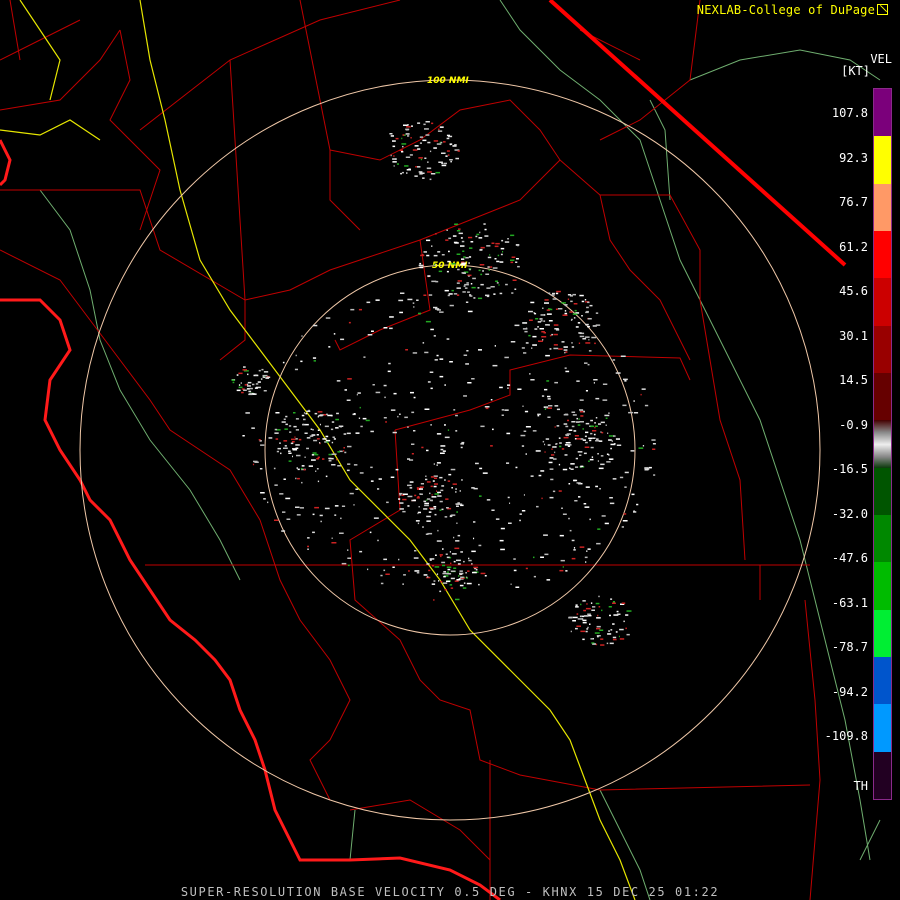 The image size is (900, 900). What do you see at coordinates (849, 558) in the screenshot?
I see `colorbar-label: -47.6` at bounding box center [849, 558].